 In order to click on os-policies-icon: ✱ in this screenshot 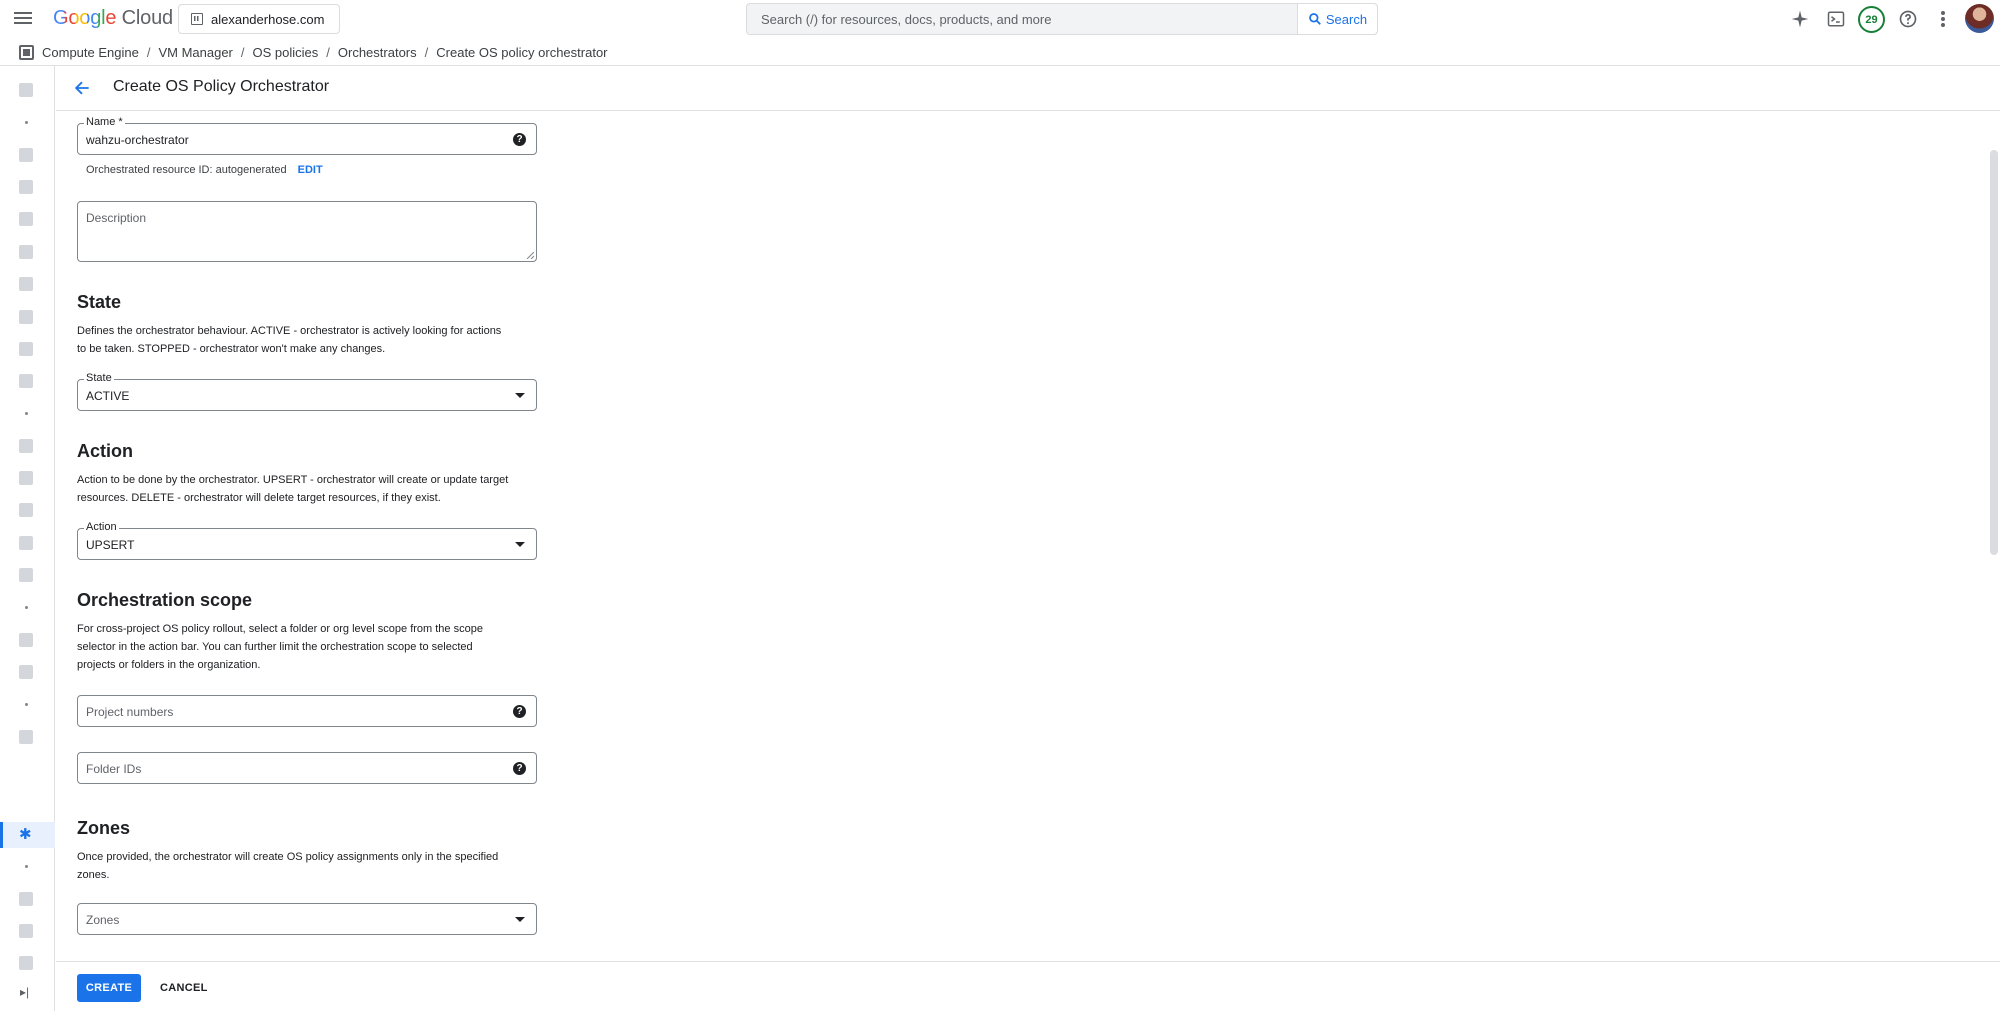, I will do `click(25, 834)`.